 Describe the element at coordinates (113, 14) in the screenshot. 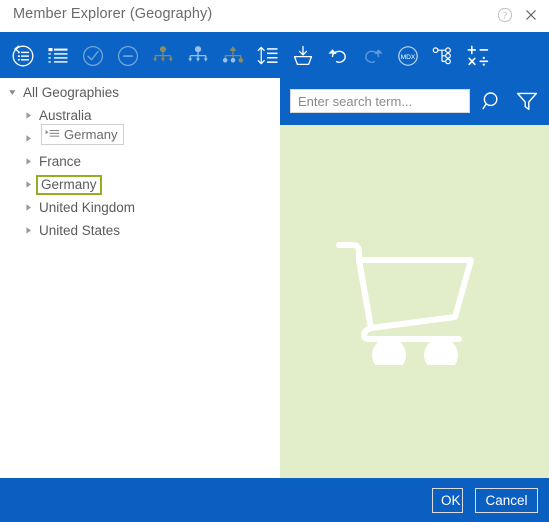

I see `page-title: Member Explorer (Geography)` at that location.